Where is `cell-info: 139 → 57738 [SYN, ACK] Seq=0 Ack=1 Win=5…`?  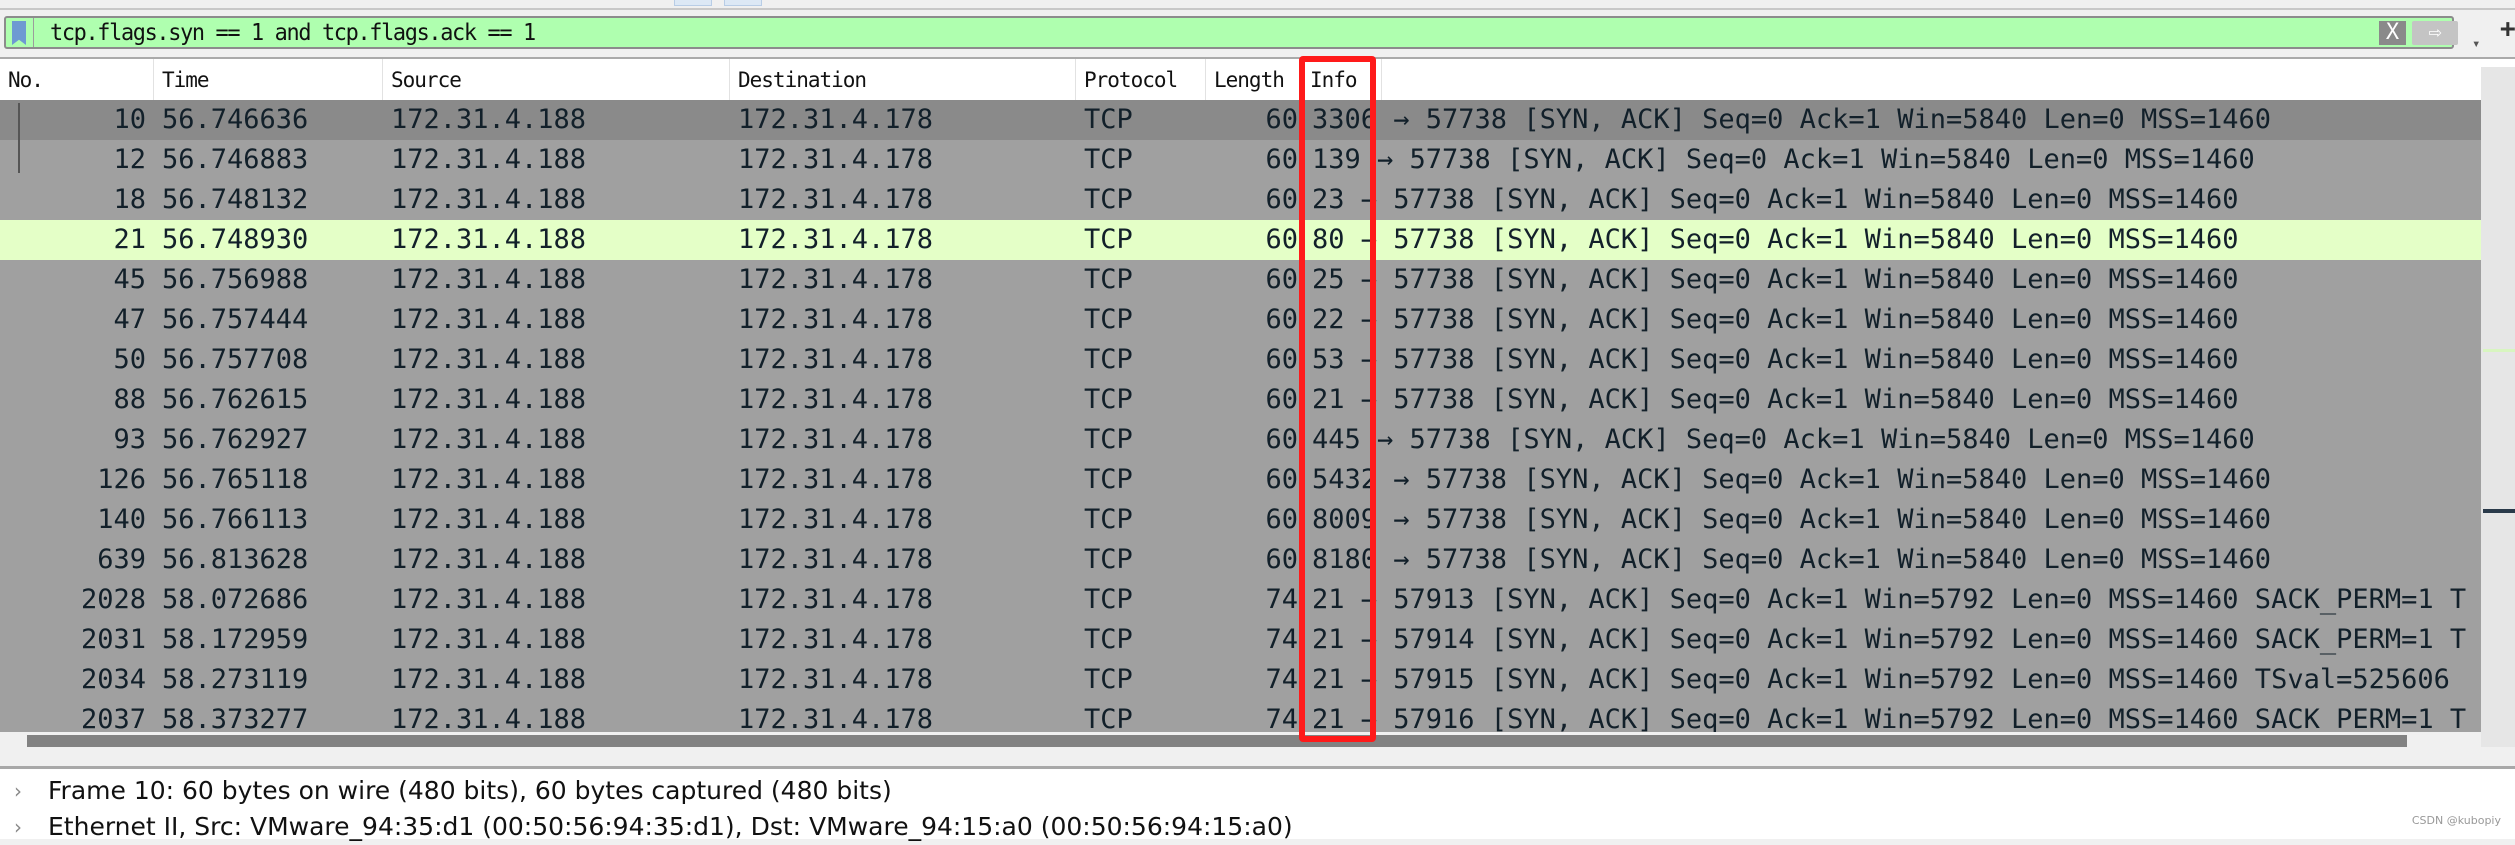 cell-info: 139 → 57738 [SYN, ACK] Seq=0 Ack=1 Win=5… is located at coordinates (1783, 159).